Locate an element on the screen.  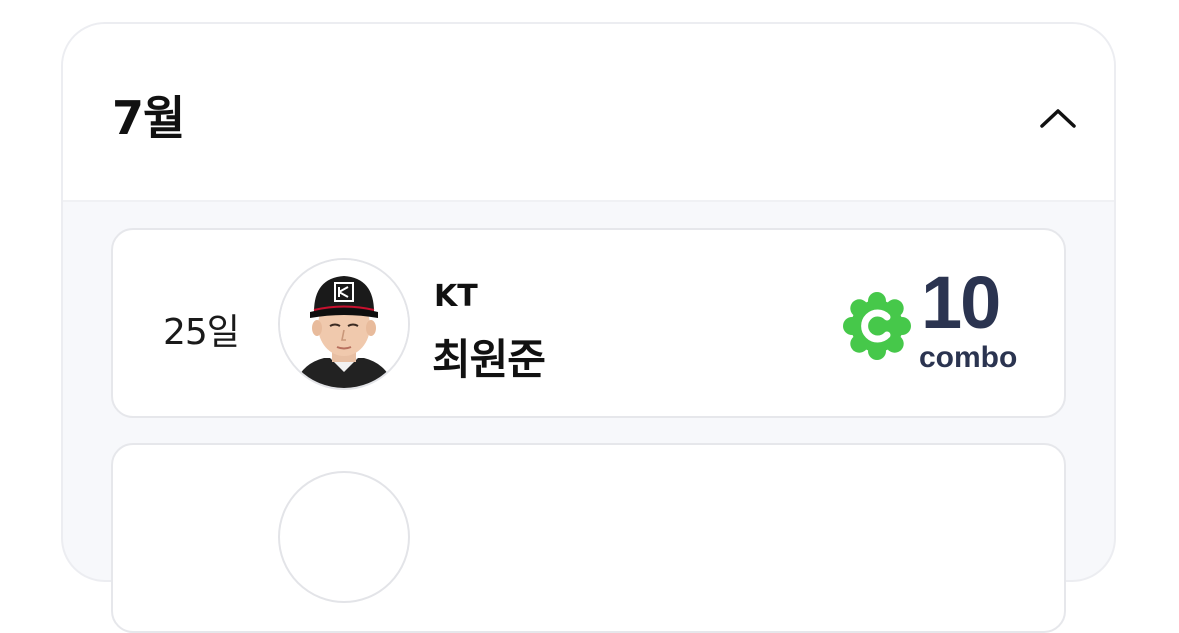
entry-day: 25일 is located at coordinates (201, 332).